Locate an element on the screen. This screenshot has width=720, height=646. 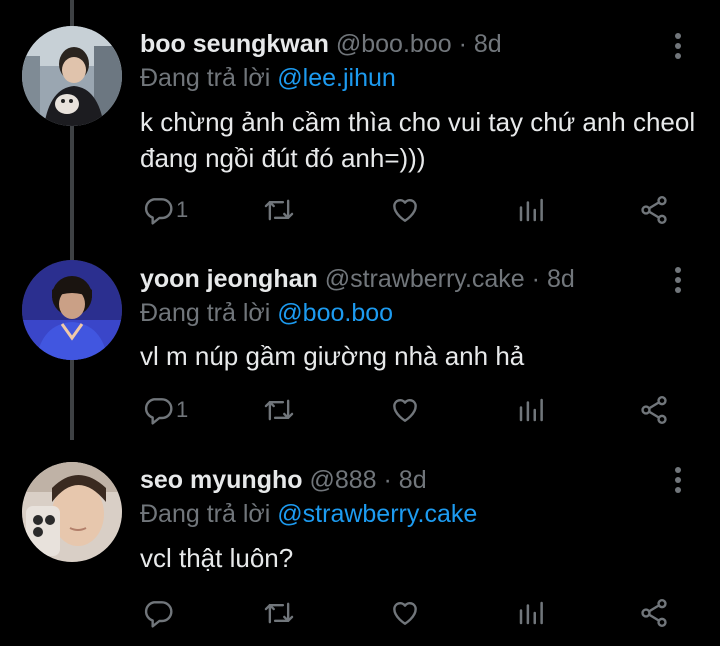
mention-link: @boo.boo is located at coordinates (335, 313).